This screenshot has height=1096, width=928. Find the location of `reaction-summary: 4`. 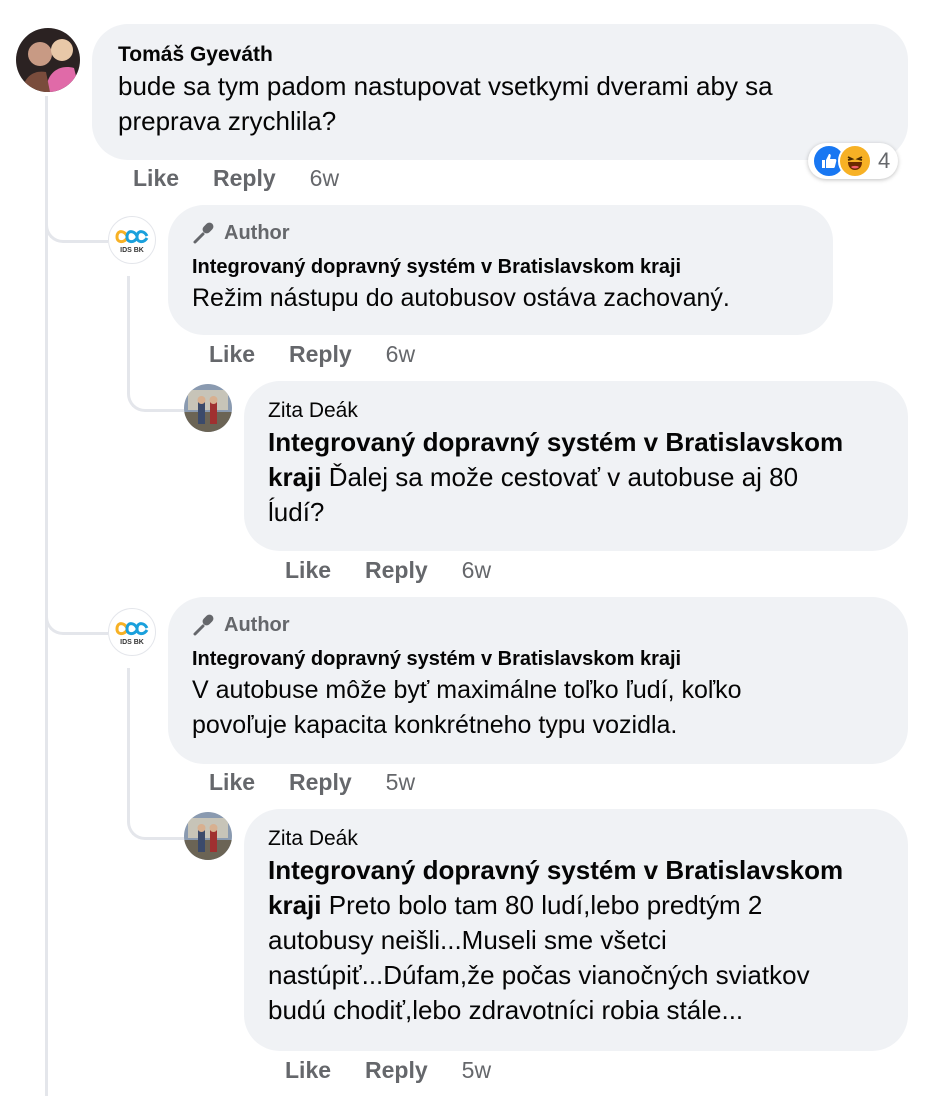

reaction-summary: 4 is located at coordinates (853, 161).